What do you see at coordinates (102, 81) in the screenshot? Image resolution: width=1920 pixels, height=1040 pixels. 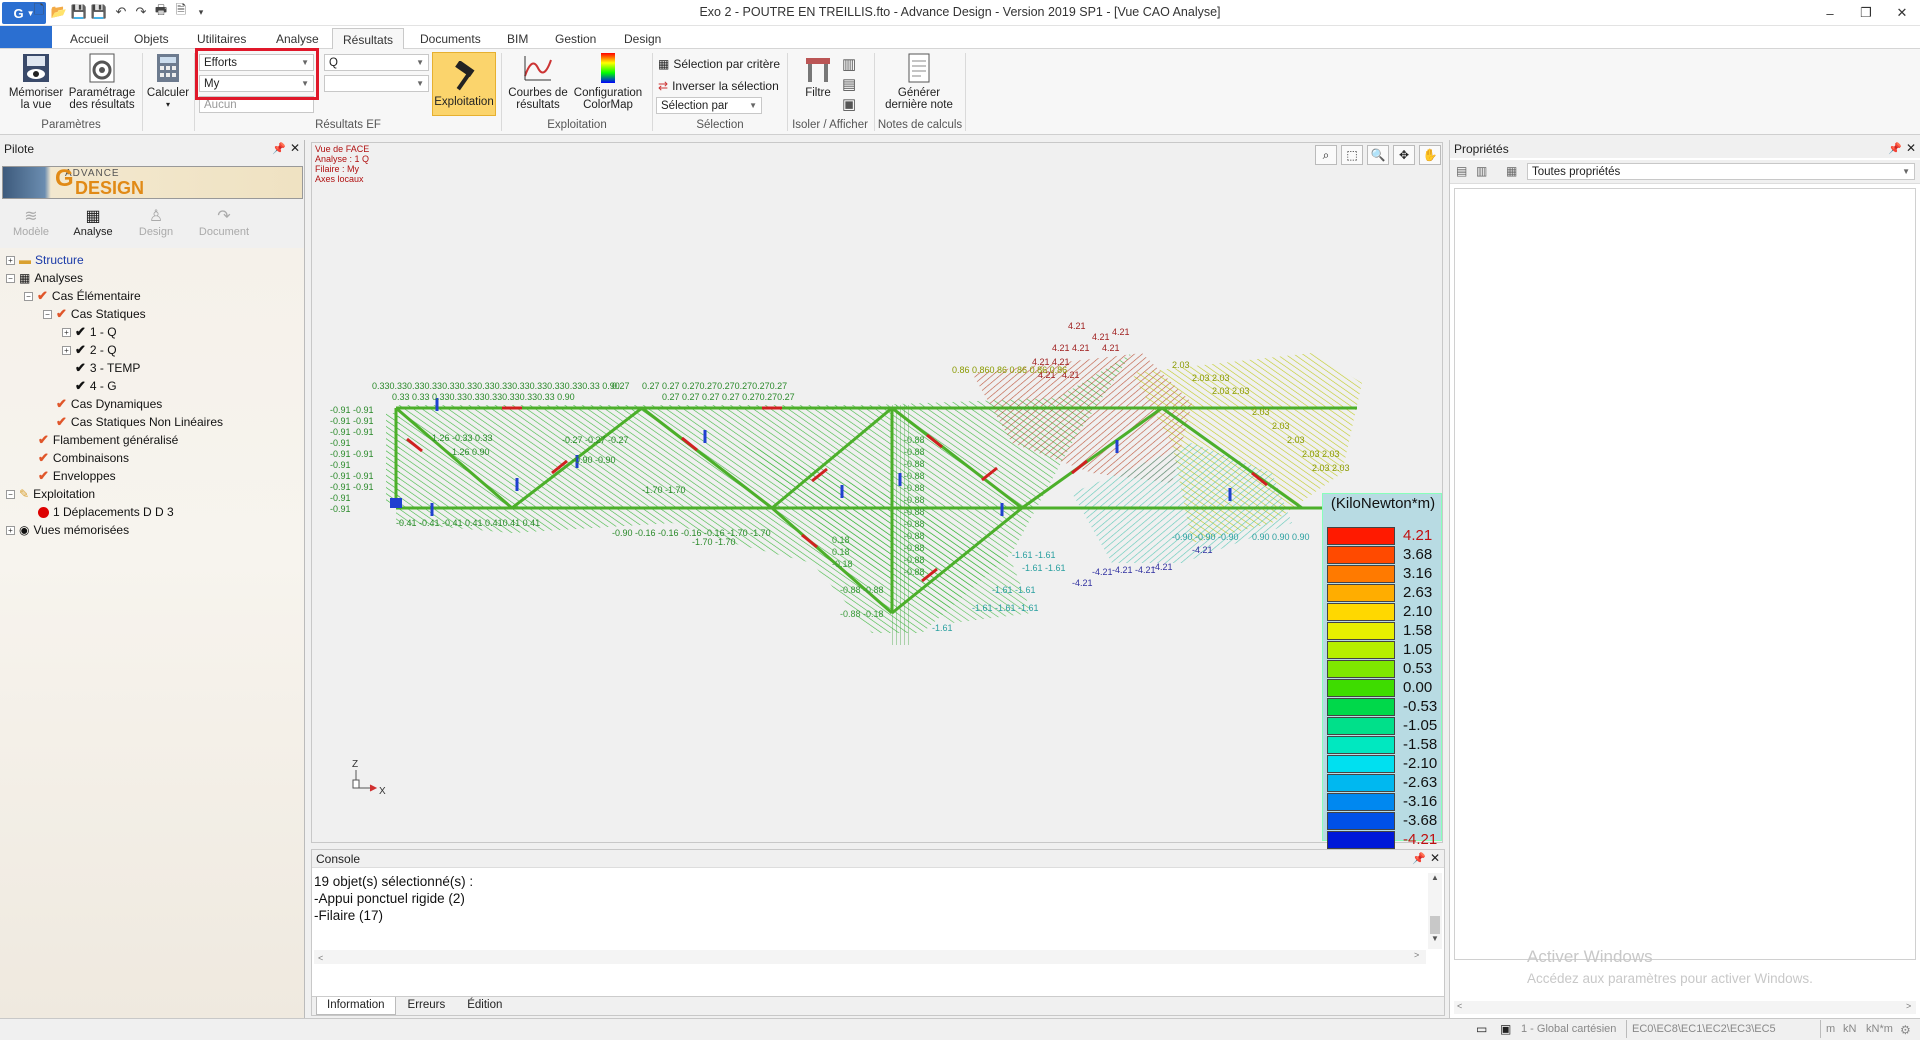 I see `parametrage-resultats-button: Paramétrage des résultats` at bounding box center [102, 81].